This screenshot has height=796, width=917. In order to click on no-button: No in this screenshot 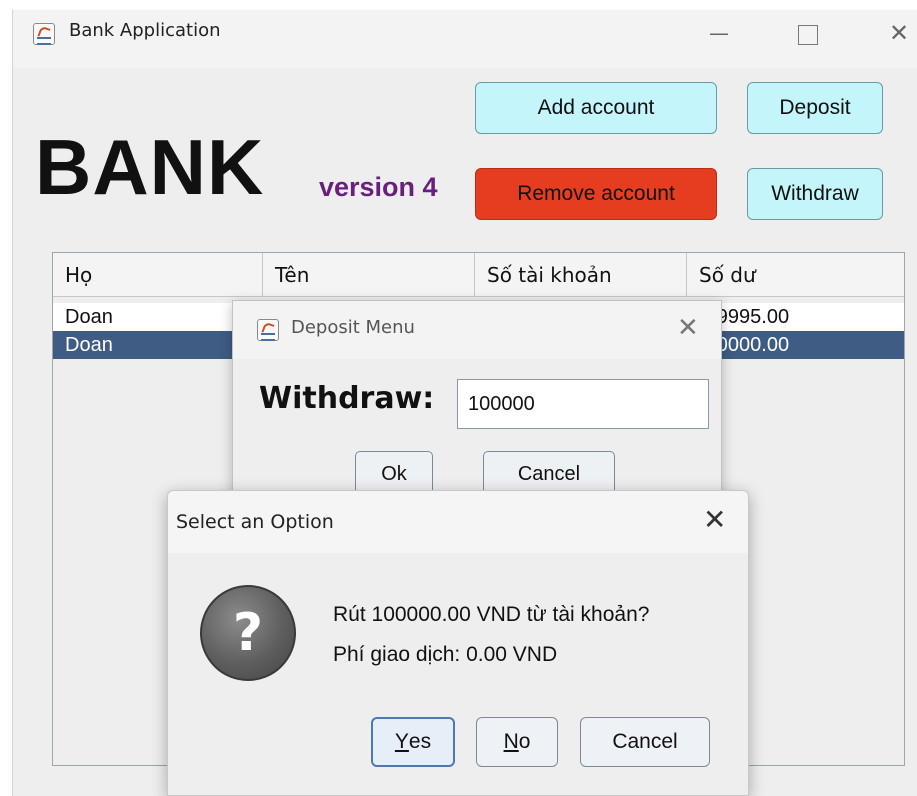, I will do `click(517, 742)`.